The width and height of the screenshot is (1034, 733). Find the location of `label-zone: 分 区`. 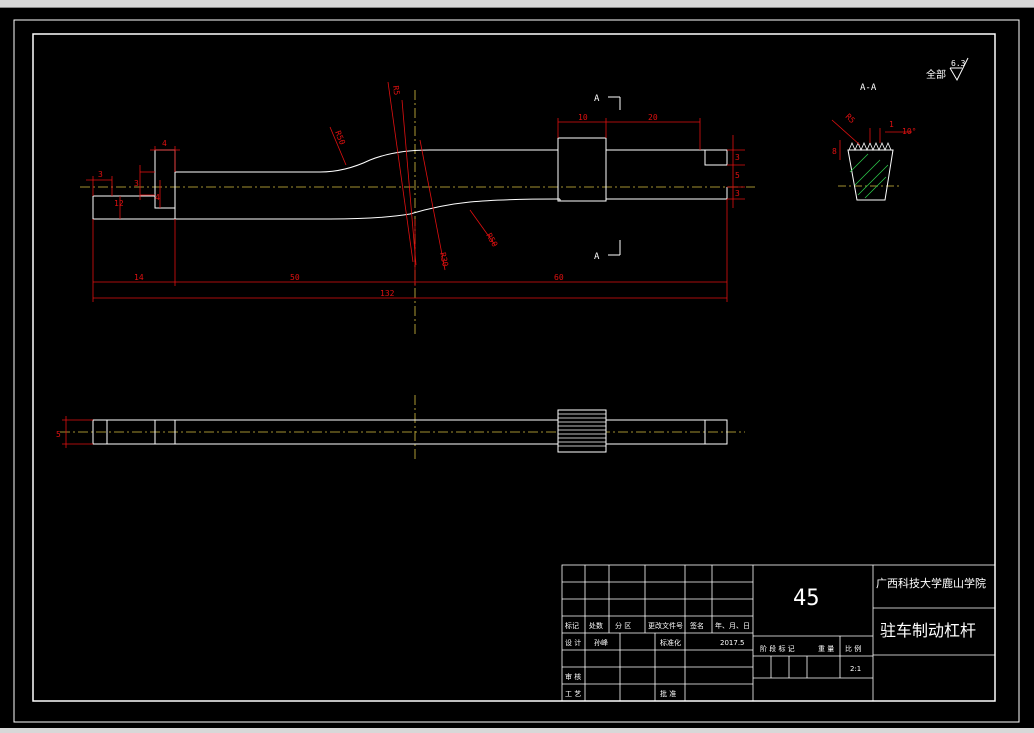

label-zone: 分 区 is located at coordinates (623, 625).